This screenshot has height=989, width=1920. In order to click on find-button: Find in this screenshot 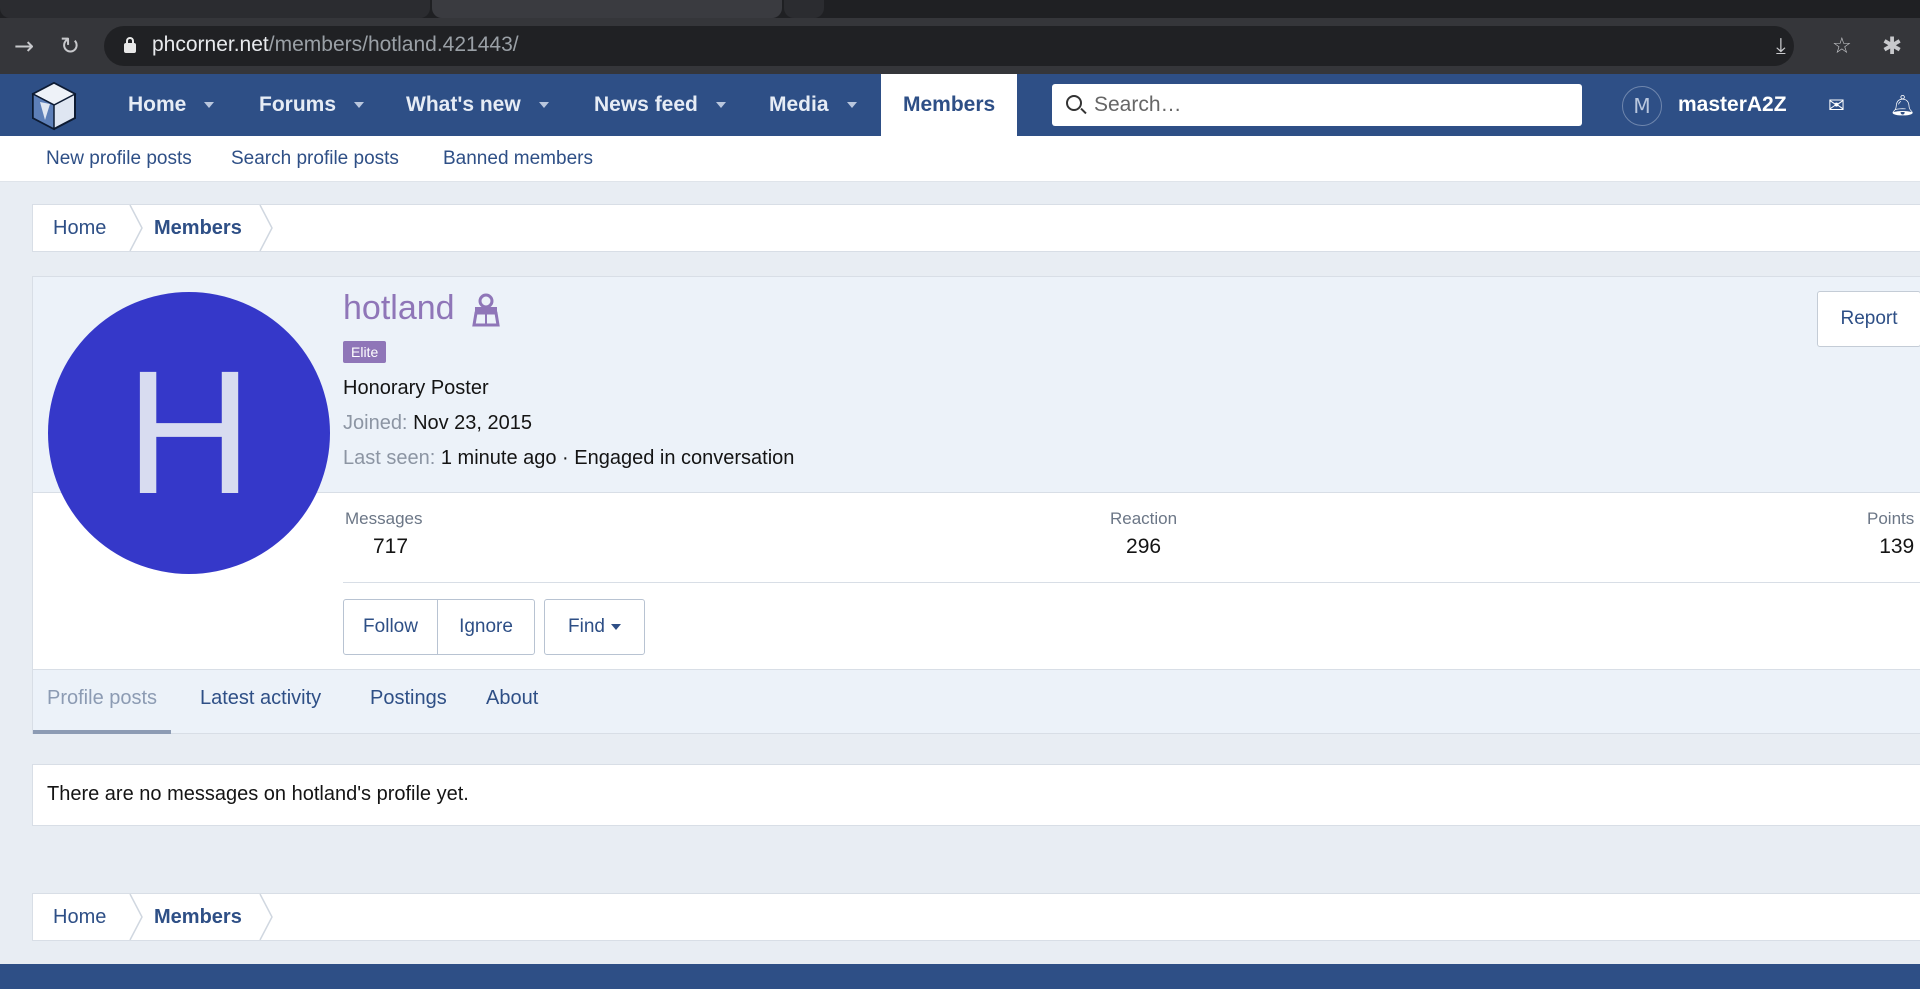, I will do `click(594, 627)`.